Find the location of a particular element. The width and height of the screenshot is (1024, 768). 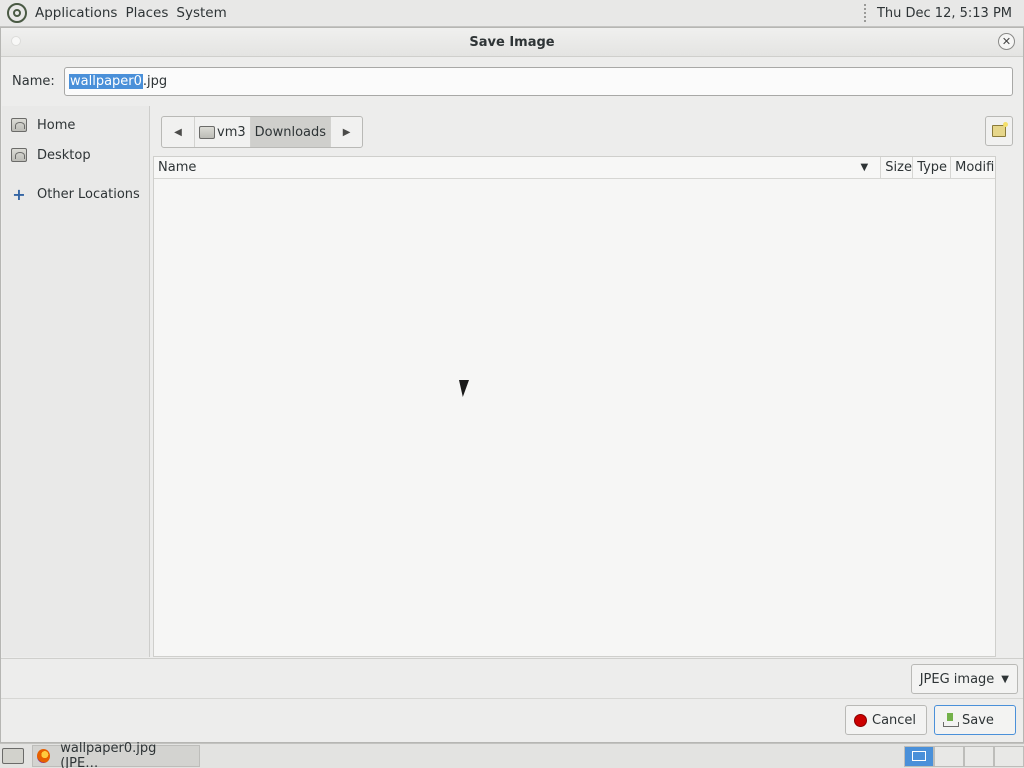

window-menu-icon is located at coordinates (16, 41).